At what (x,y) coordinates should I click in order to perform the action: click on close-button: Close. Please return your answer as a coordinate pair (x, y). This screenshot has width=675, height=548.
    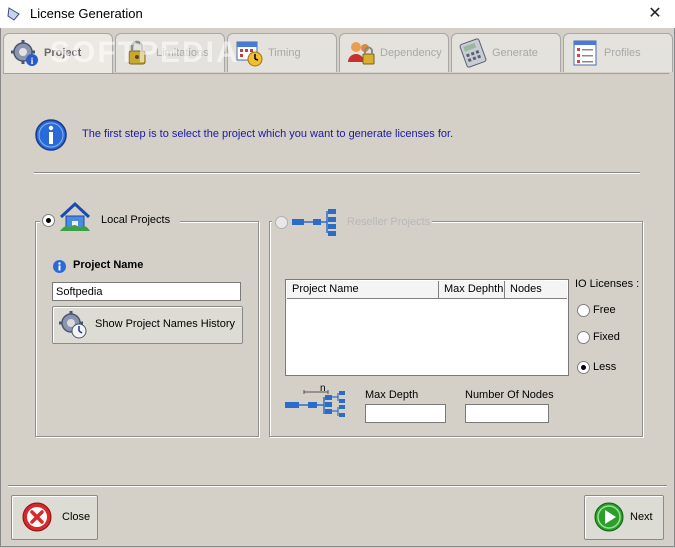
    Looking at the image, I should click on (54, 517).